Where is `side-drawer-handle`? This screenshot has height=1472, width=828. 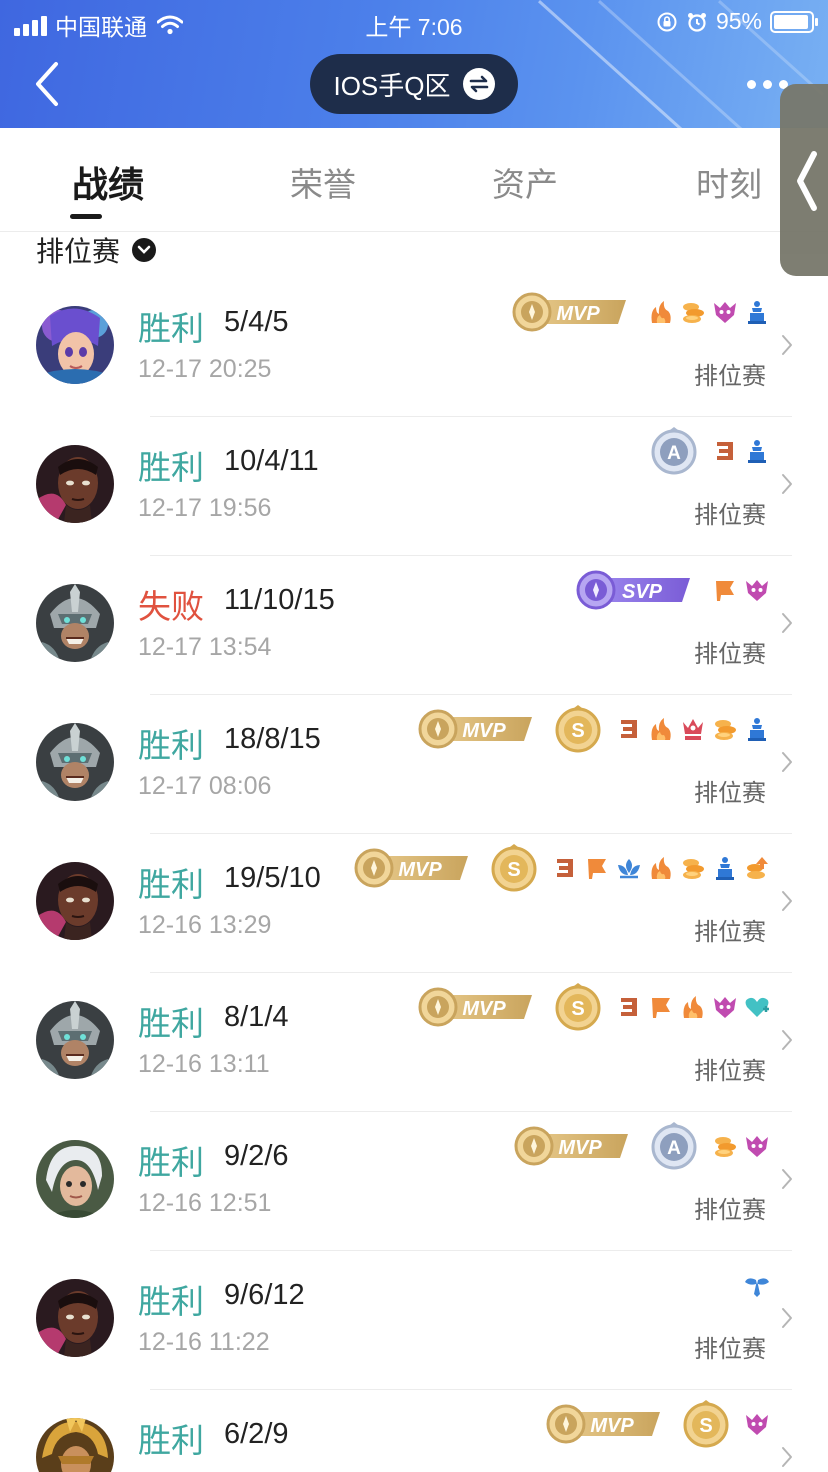 side-drawer-handle is located at coordinates (804, 180).